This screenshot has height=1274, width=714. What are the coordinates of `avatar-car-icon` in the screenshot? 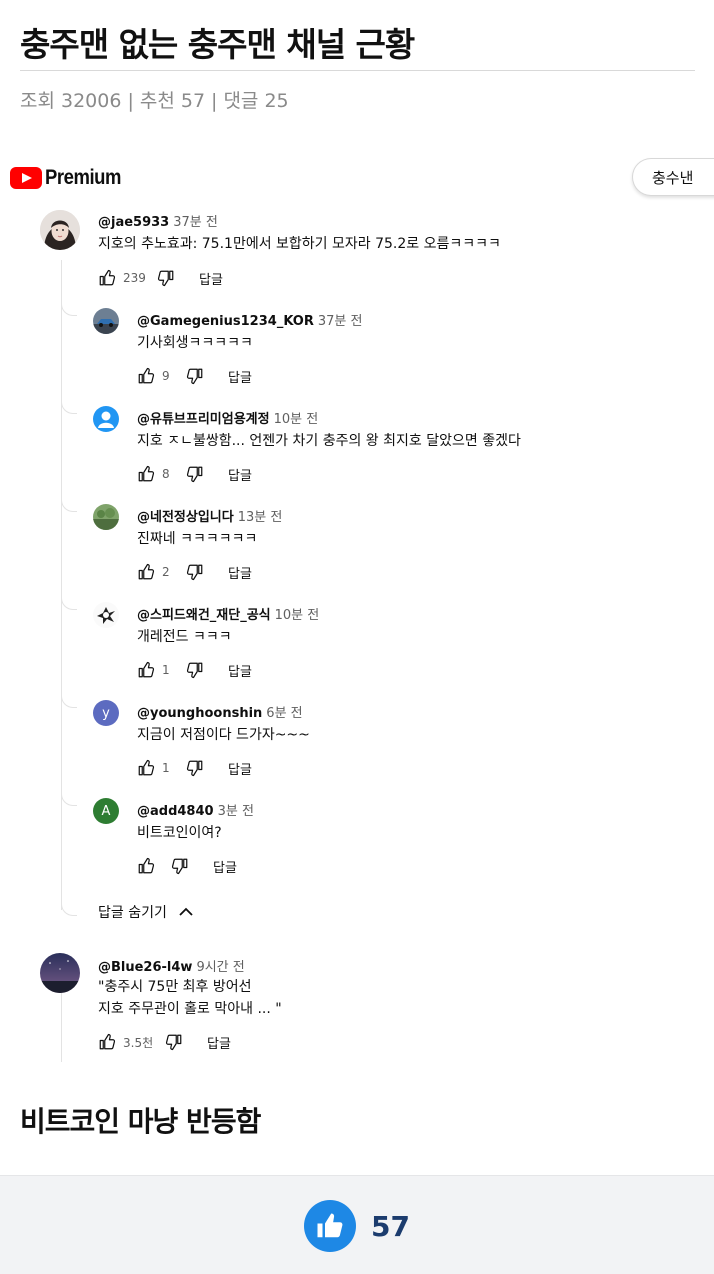 It's located at (106, 321).